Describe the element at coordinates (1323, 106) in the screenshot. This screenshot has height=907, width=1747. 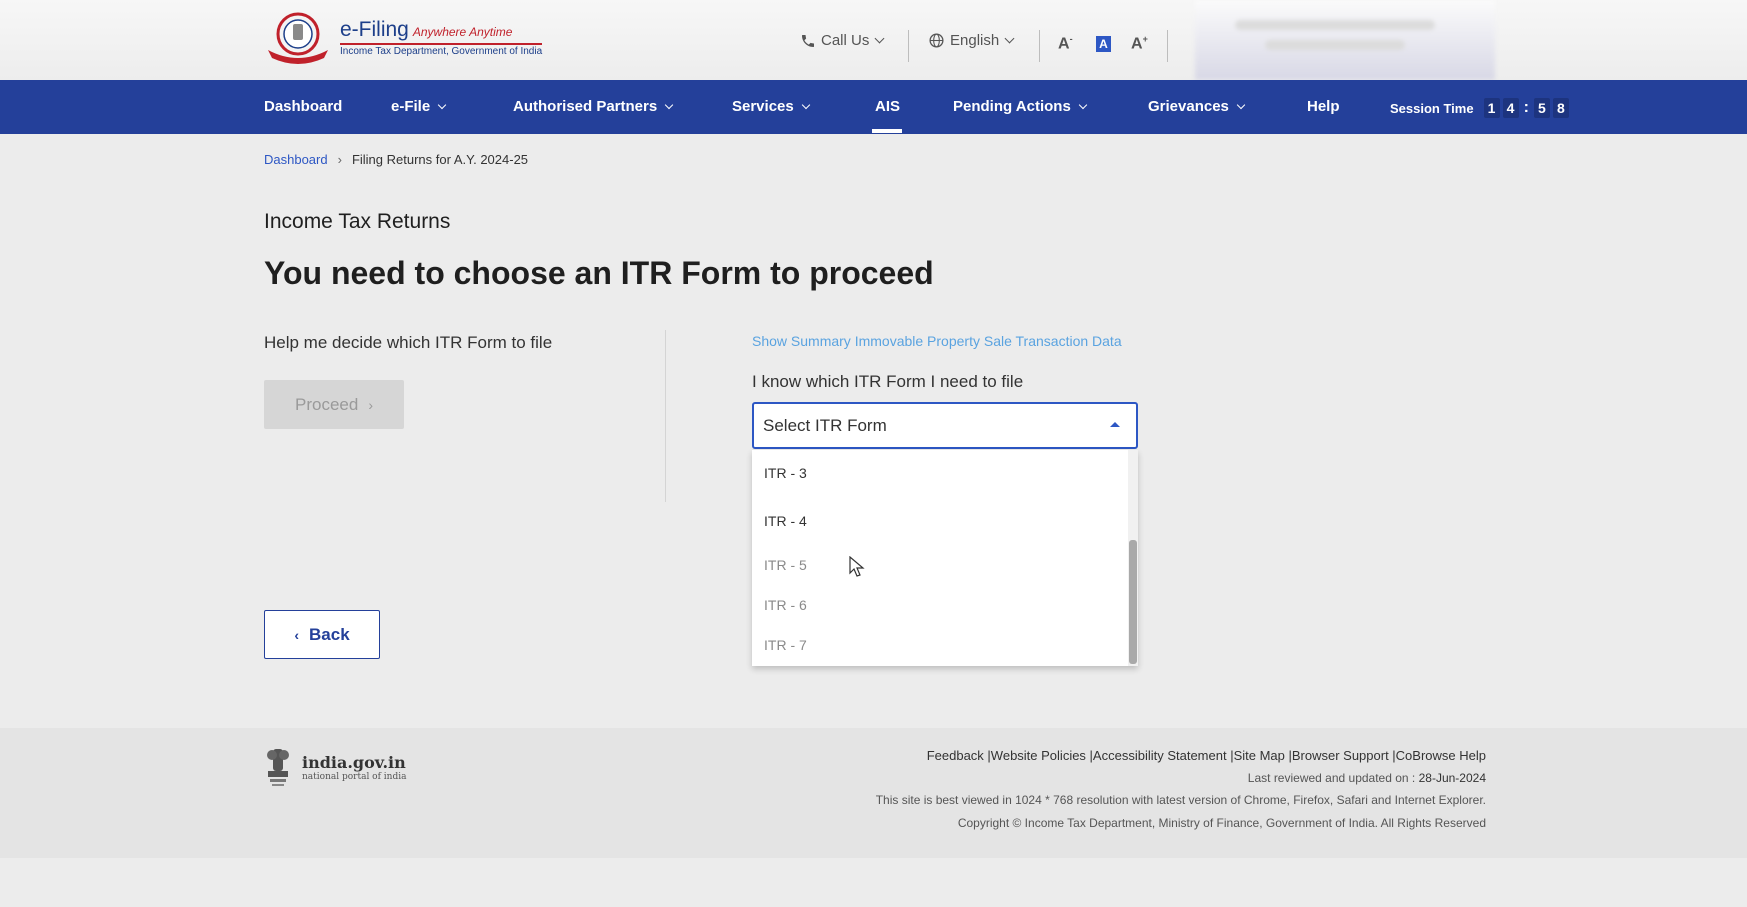
I see `nav-item-help: Help` at that location.